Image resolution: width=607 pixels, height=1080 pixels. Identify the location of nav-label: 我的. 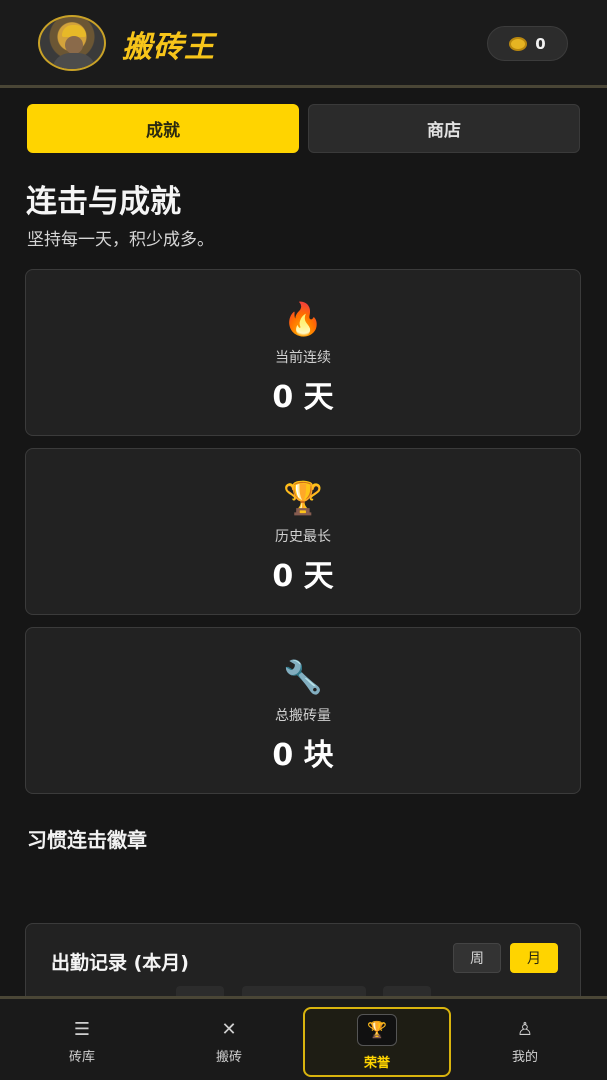
(524, 1057).